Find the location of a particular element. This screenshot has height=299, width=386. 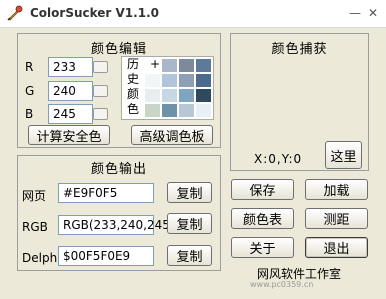

delphi-label: Delphi is located at coordinates (41, 258).